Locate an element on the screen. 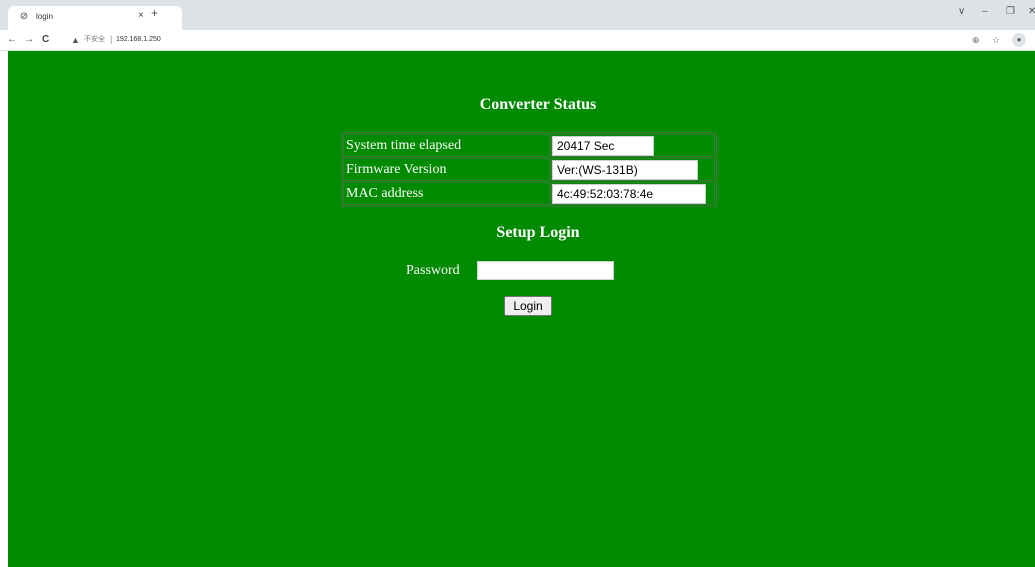  table-row: MAC address 4c:49:52:03:78:4e is located at coordinates (529, 193).